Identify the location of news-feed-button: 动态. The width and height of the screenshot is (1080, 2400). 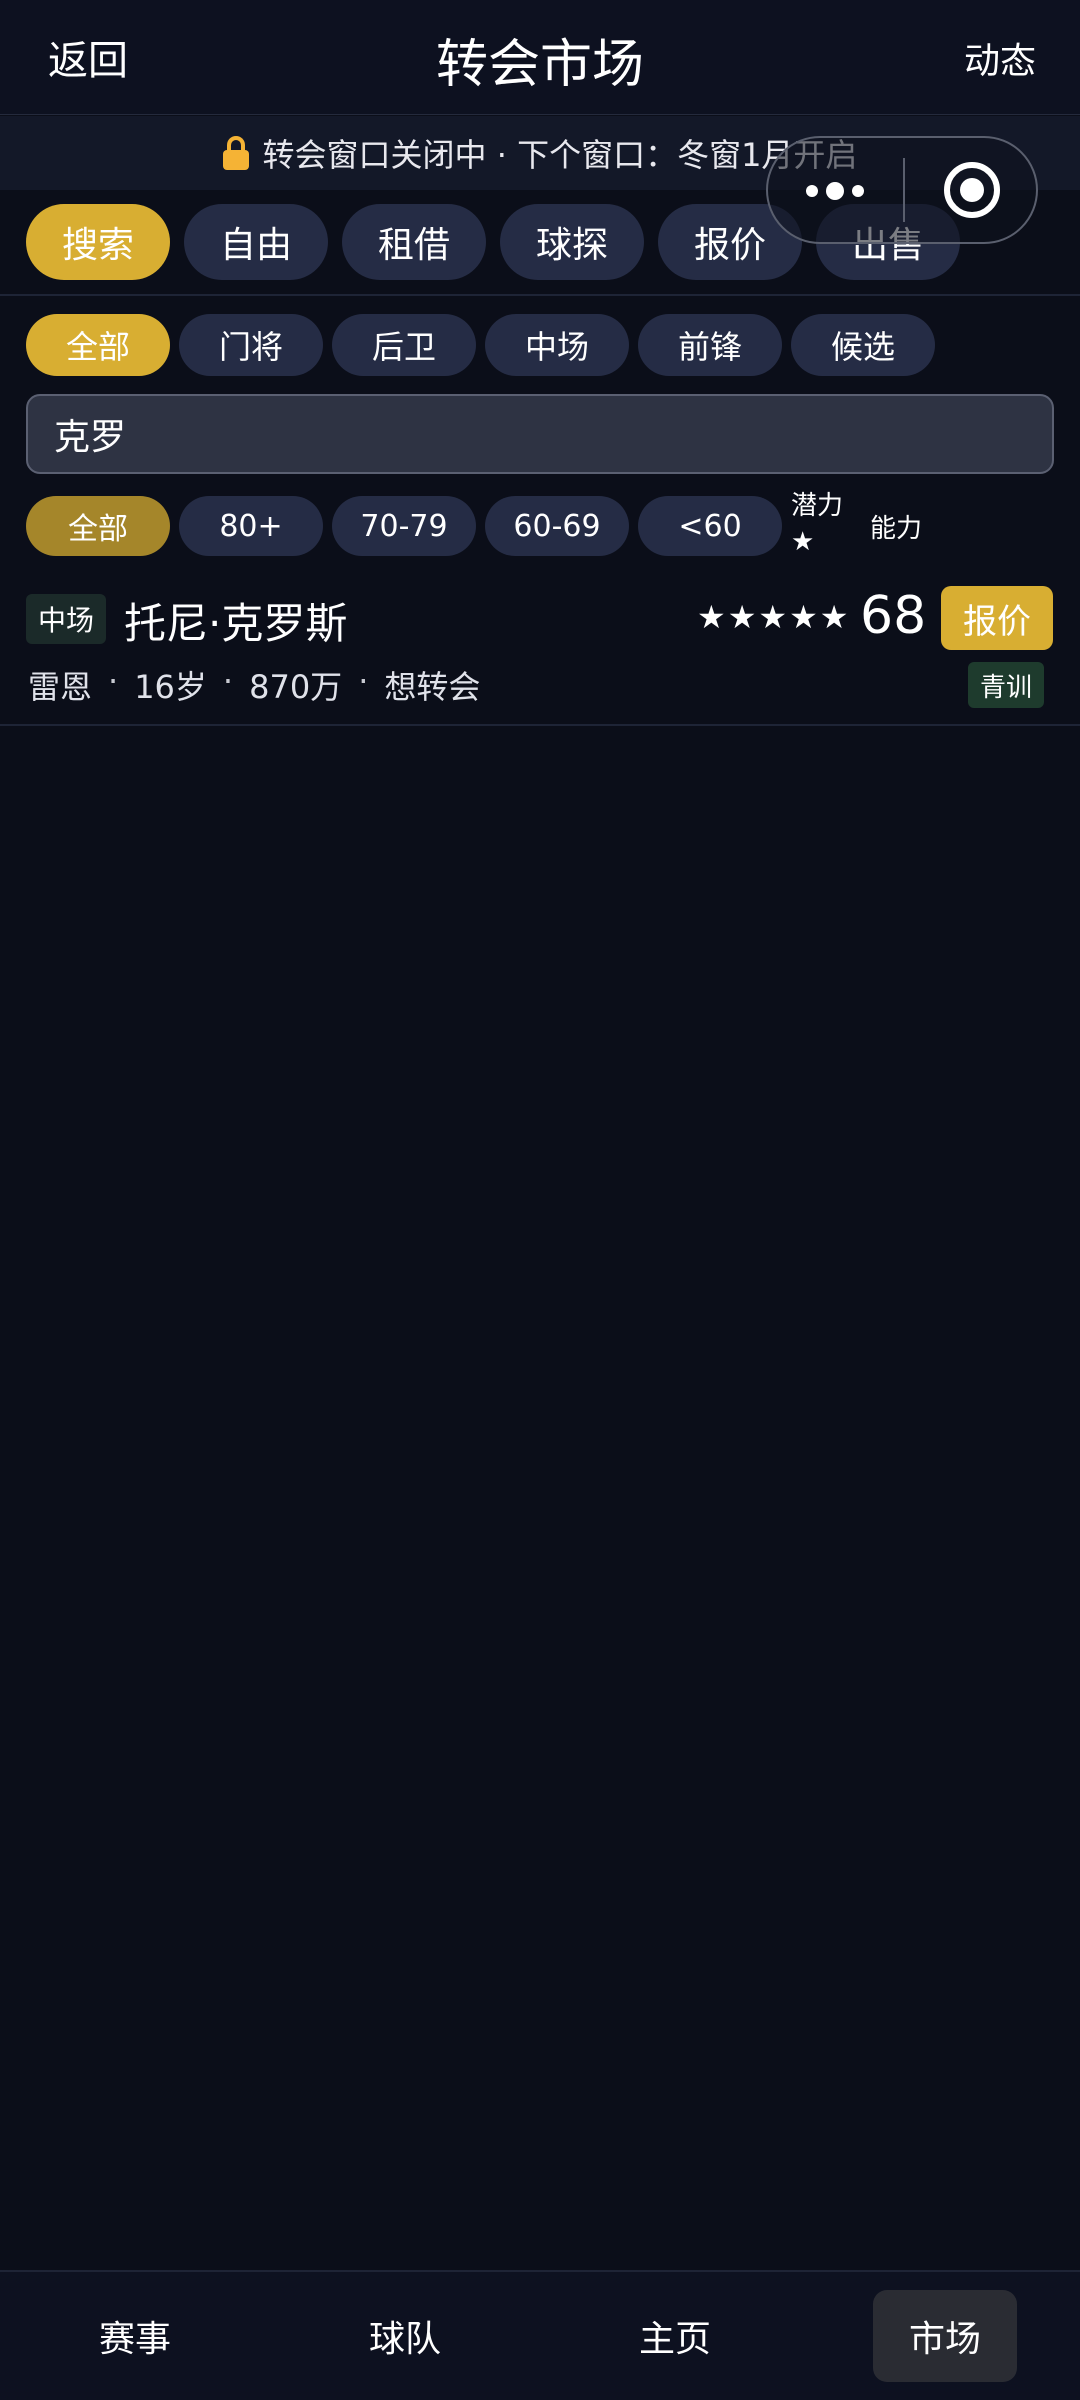
(1000, 58).